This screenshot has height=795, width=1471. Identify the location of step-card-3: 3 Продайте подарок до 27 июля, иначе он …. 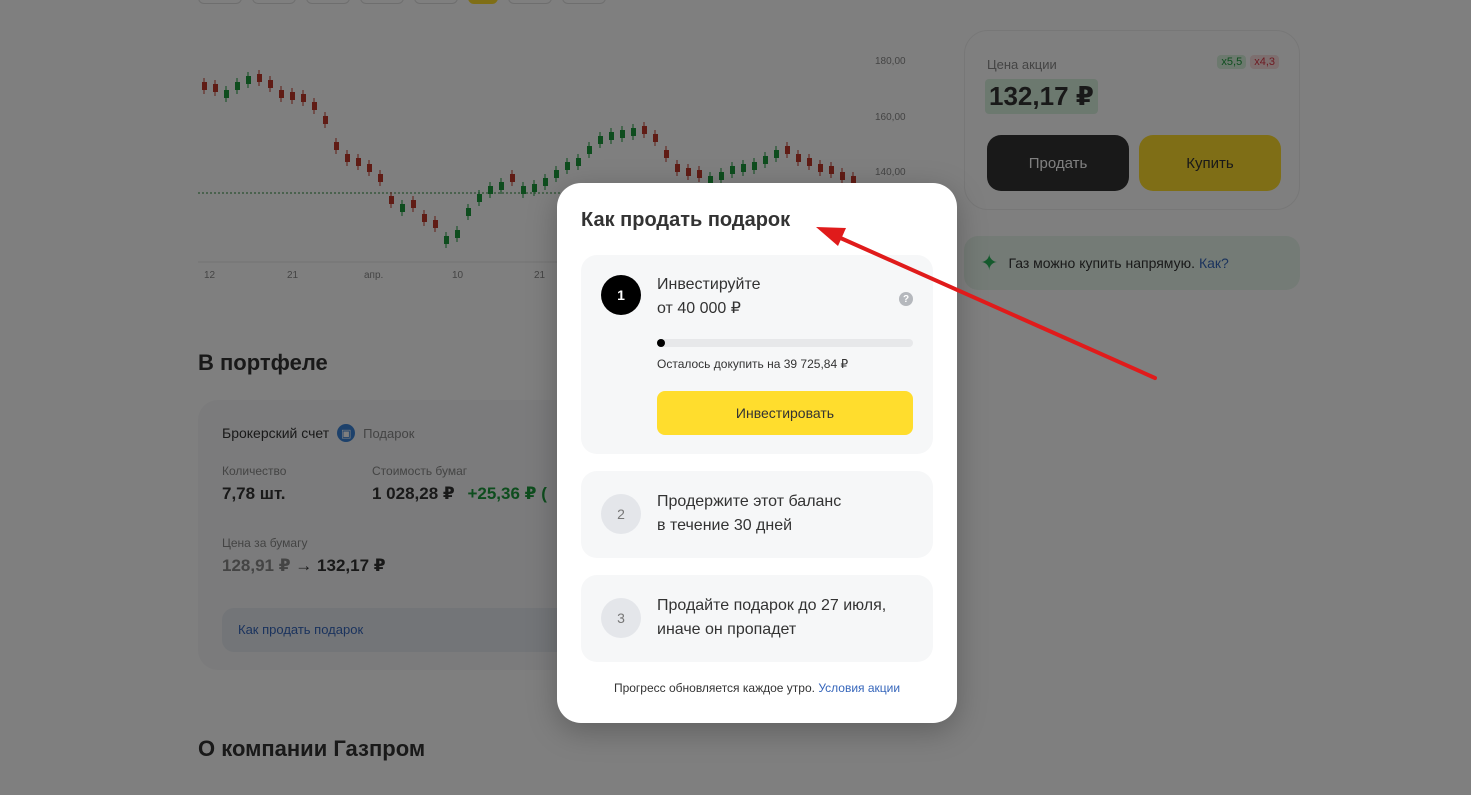
(757, 618).